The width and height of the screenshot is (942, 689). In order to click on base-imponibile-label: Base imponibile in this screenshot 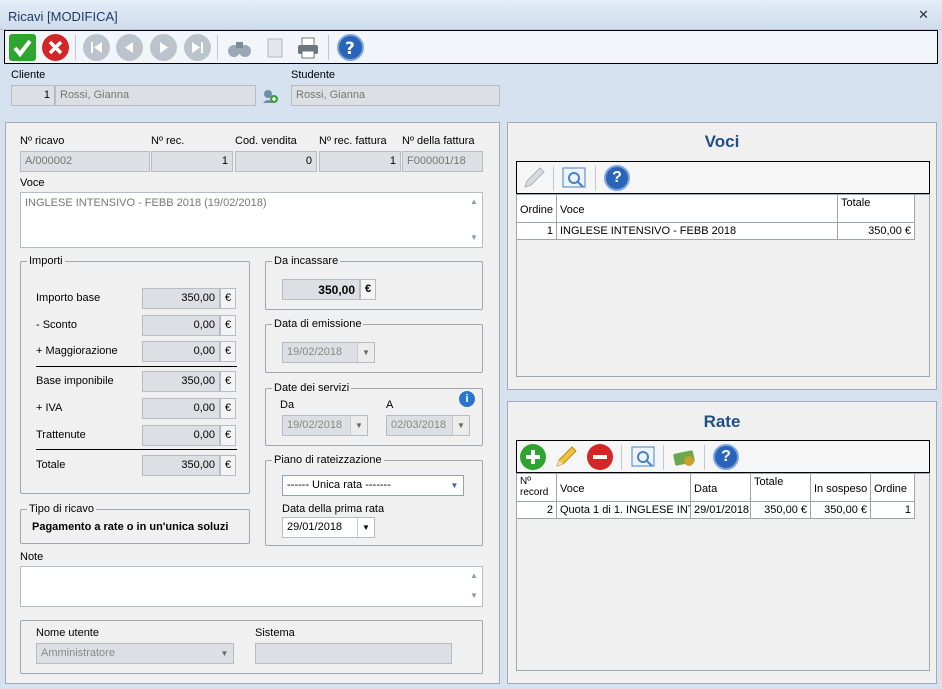, I will do `click(75, 381)`.